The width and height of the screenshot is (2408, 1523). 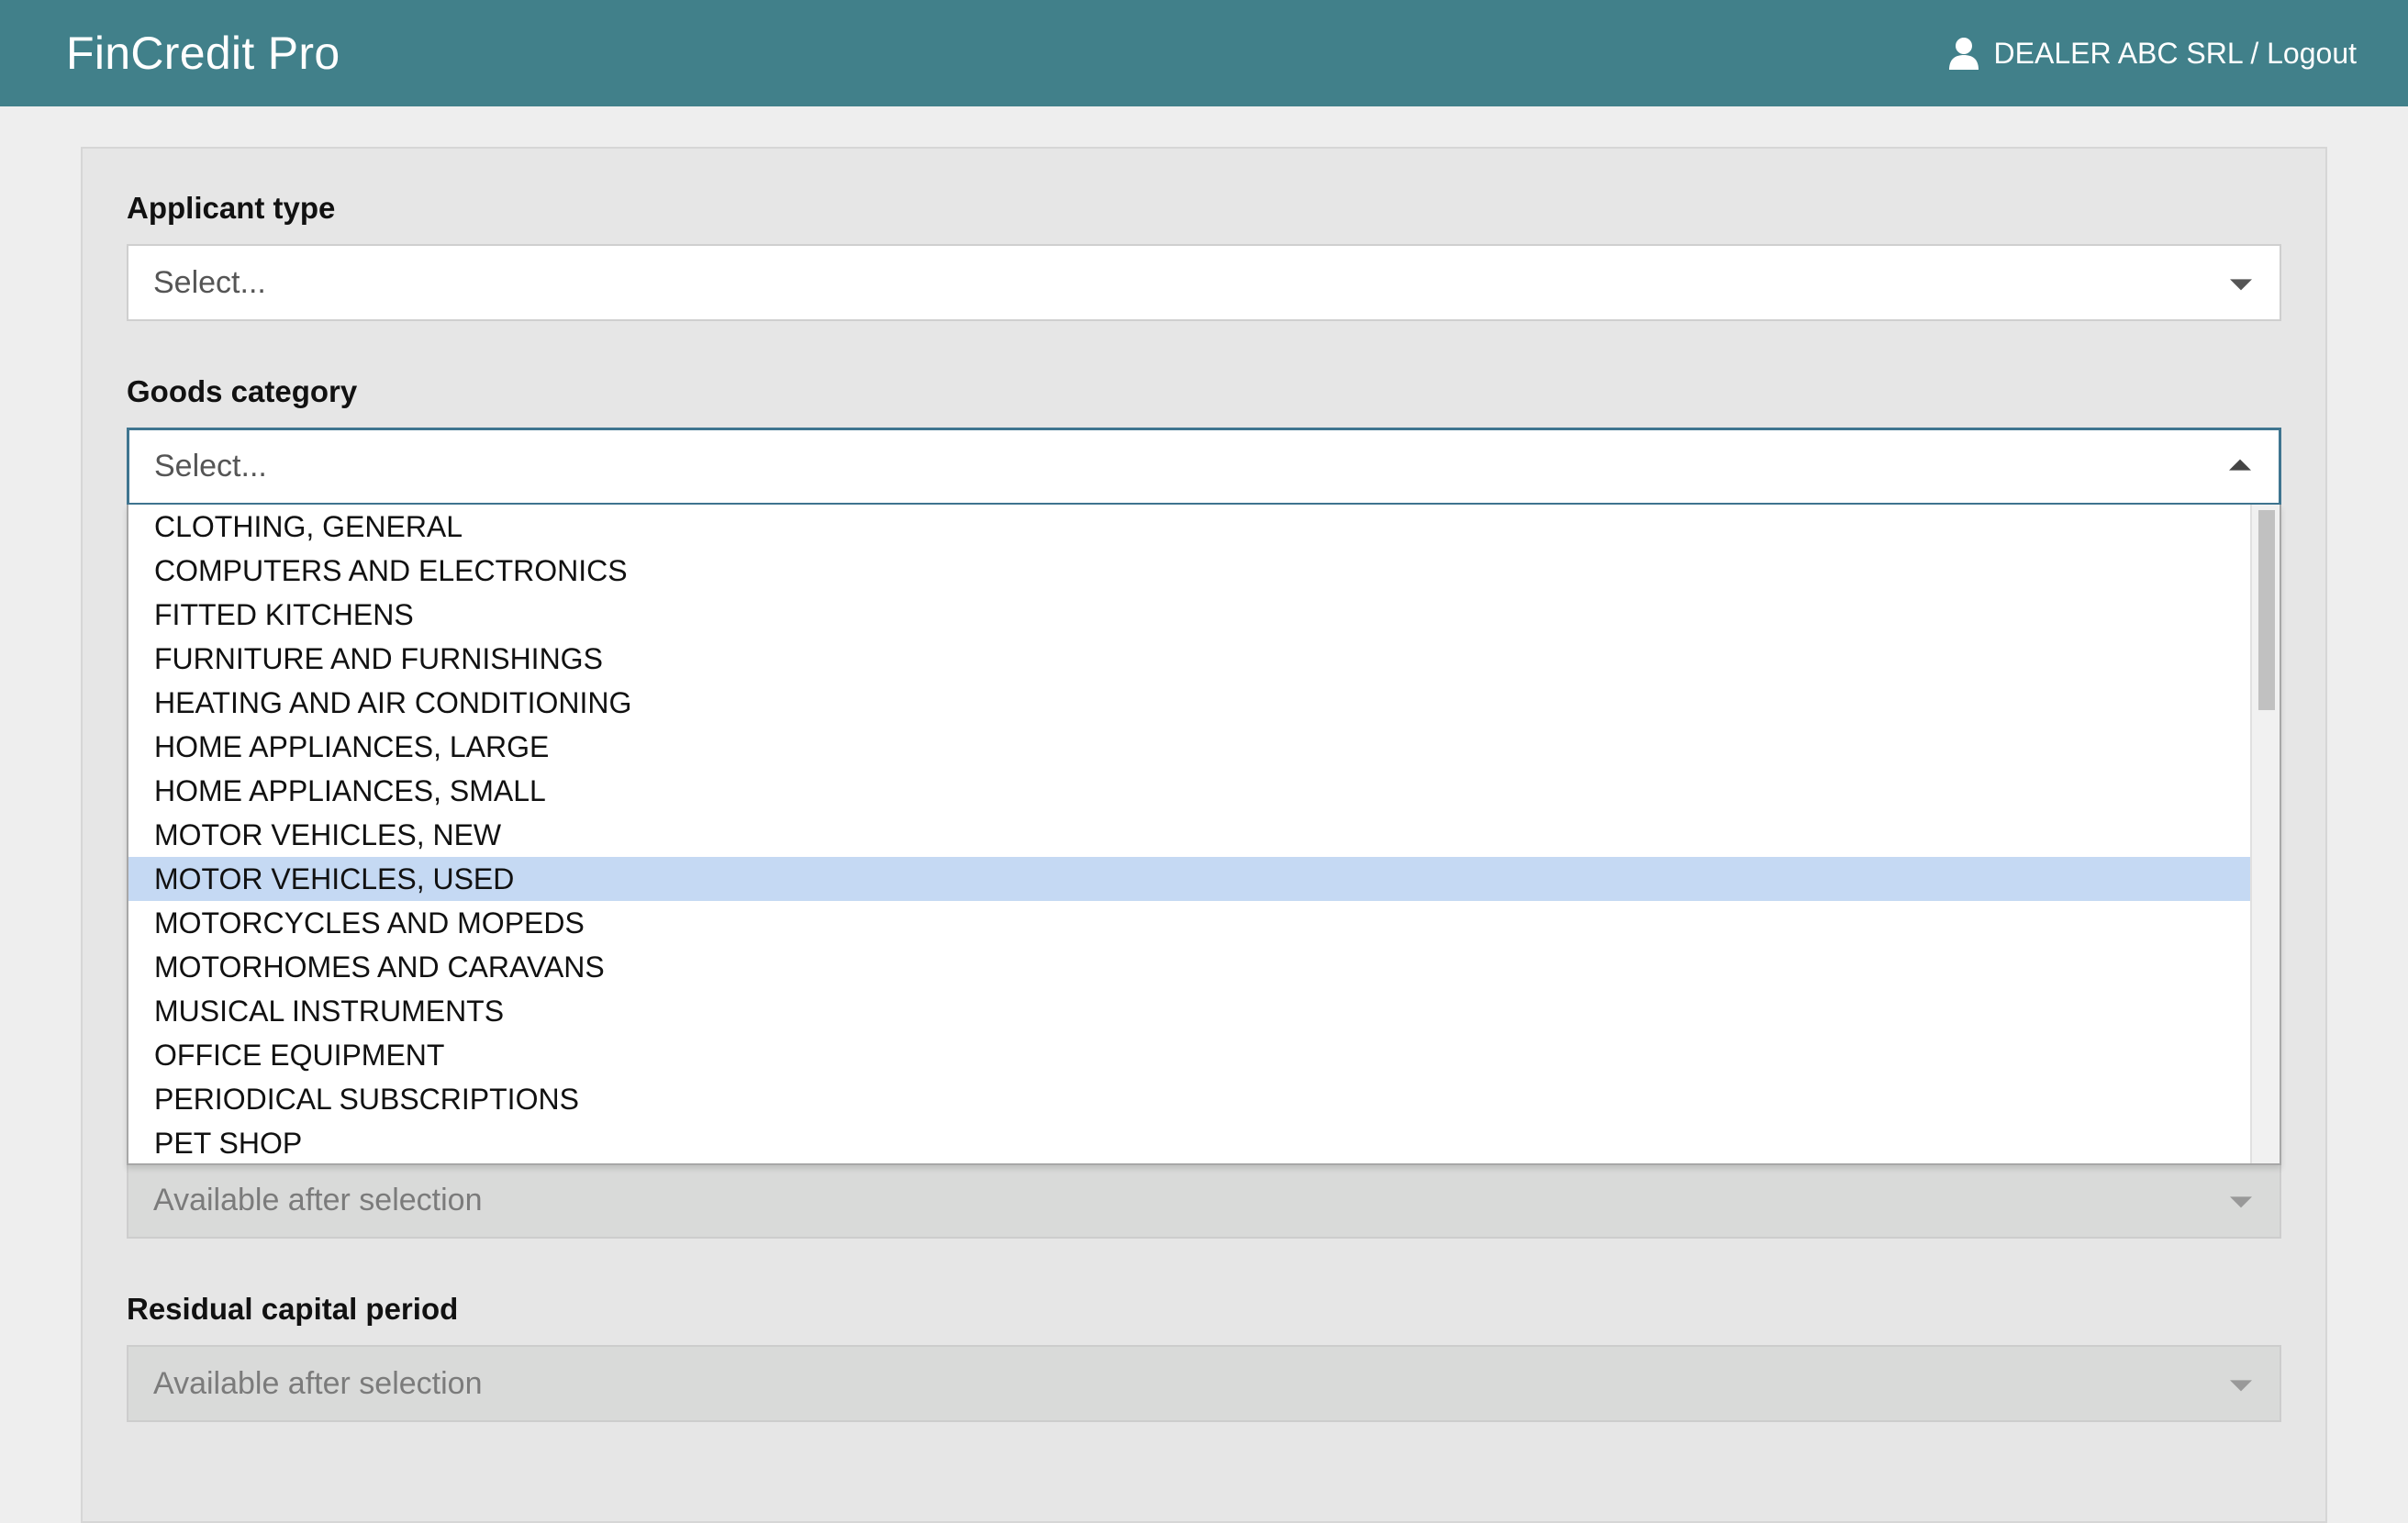 What do you see at coordinates (2266, 610) in the screenshot?
I see `scrollbar-thumb` at bounding box center [2266, 610].